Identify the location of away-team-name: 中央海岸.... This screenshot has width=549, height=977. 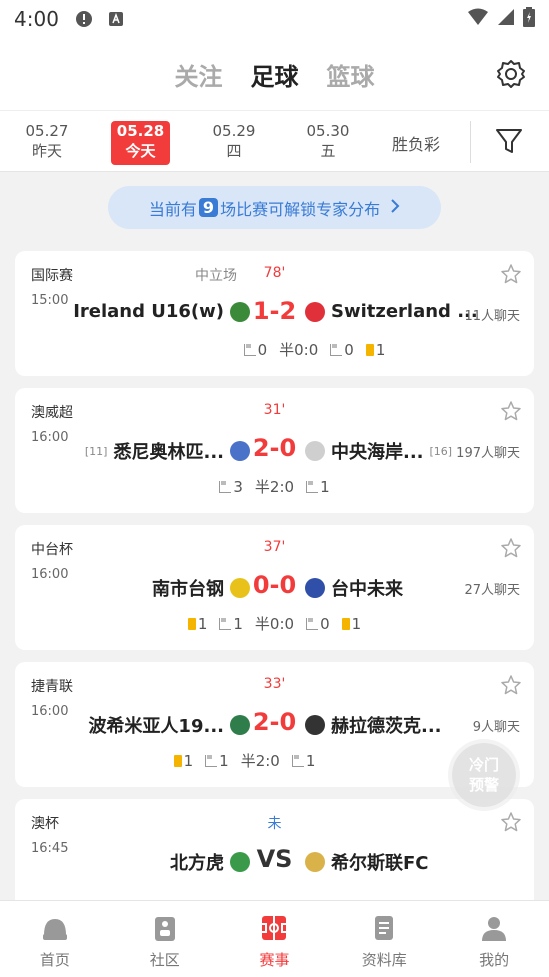
(377, 452).